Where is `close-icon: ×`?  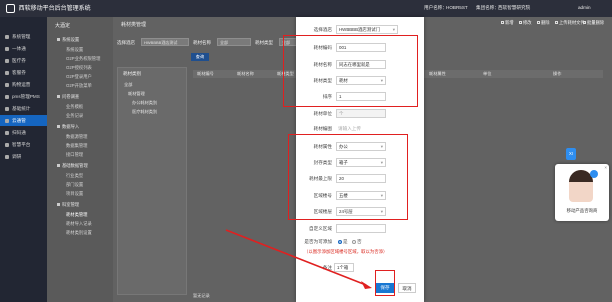
close-icon: × is located at coordinates (605, 167).